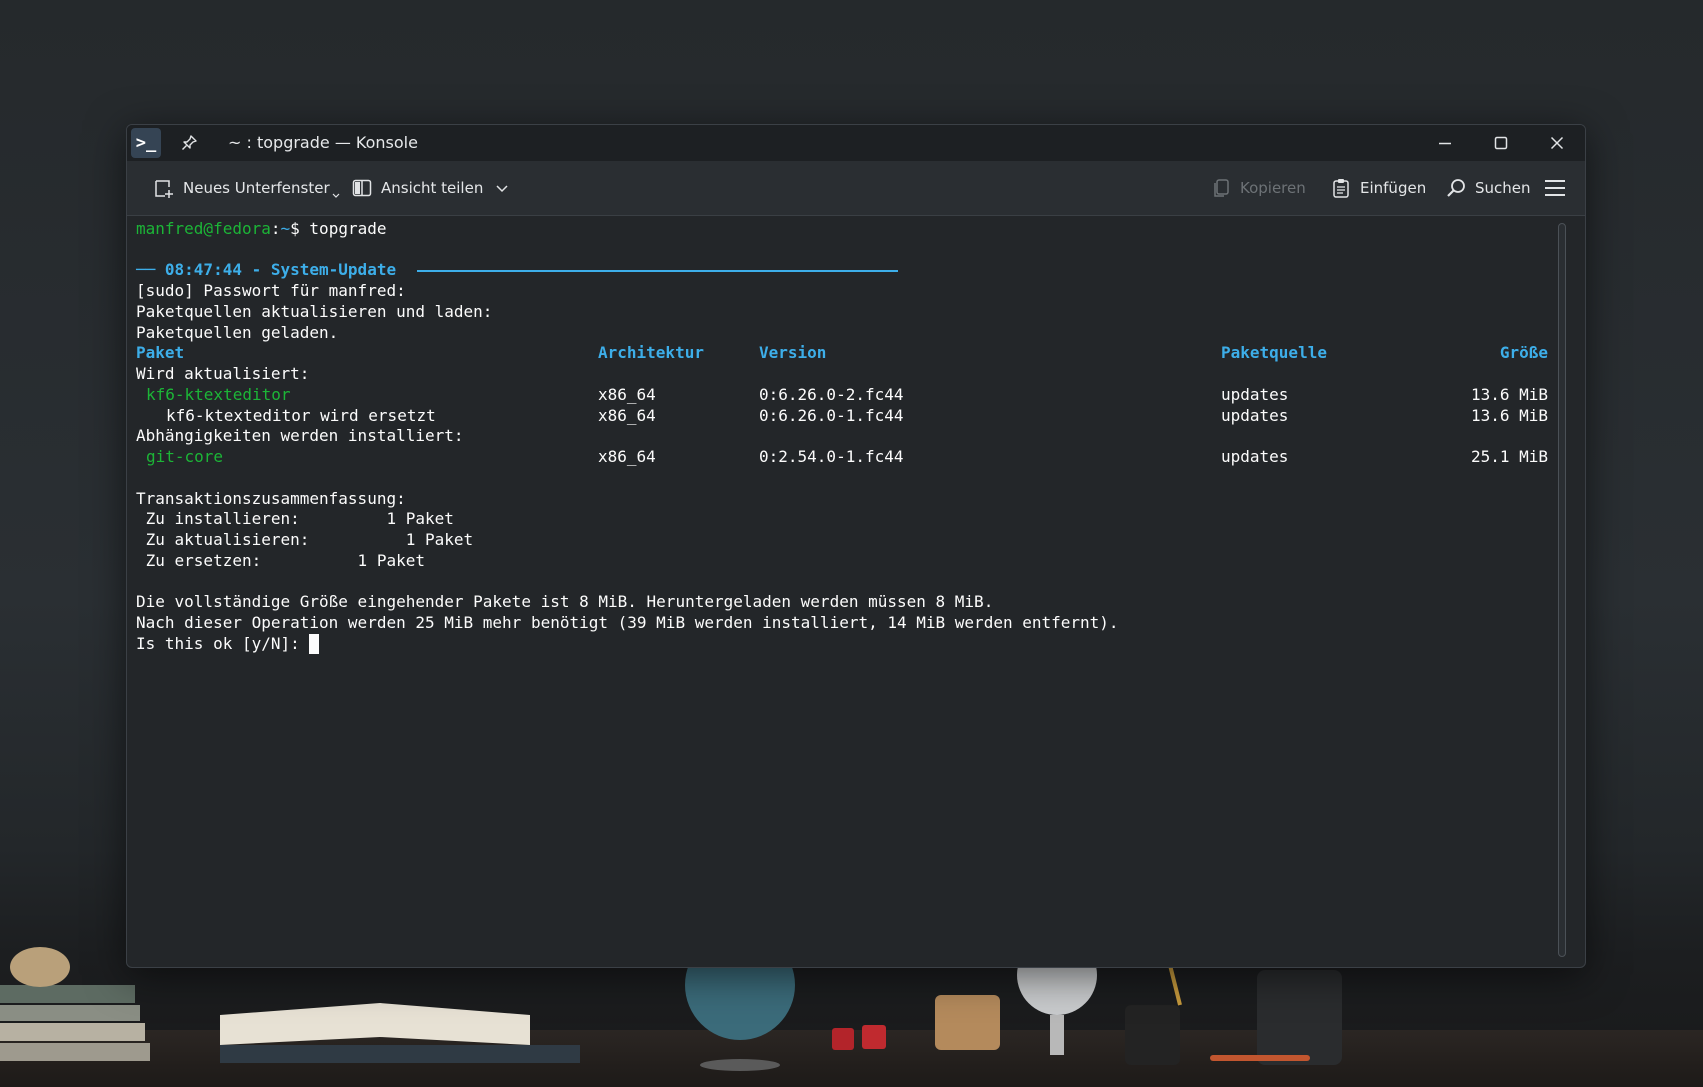  What do you see at coordinates (1341, 188) in the screenshot?
I see `paste-icon` at bounding box center [1341, 188].